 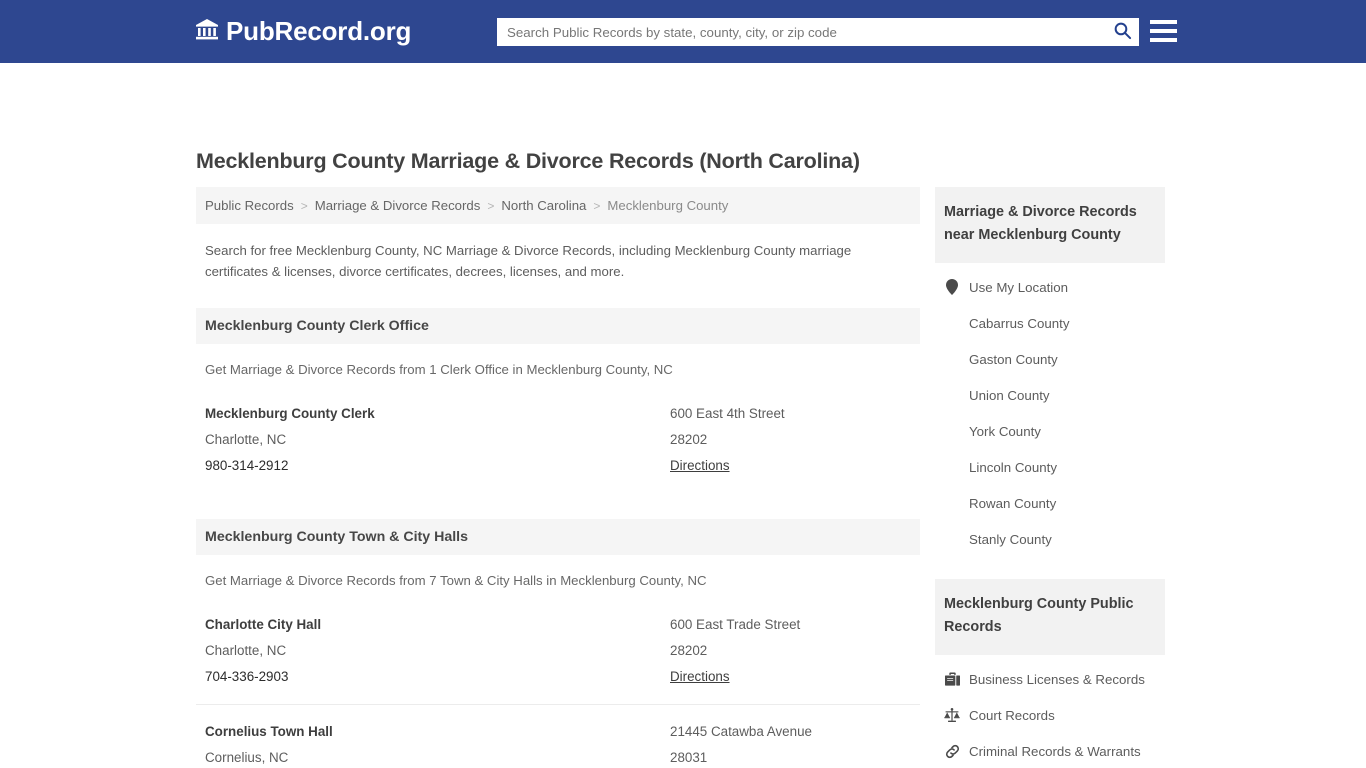 I want to click on listing-address-column: 600 East 4th Street 28202 Directions, so click(x=795, y=440).